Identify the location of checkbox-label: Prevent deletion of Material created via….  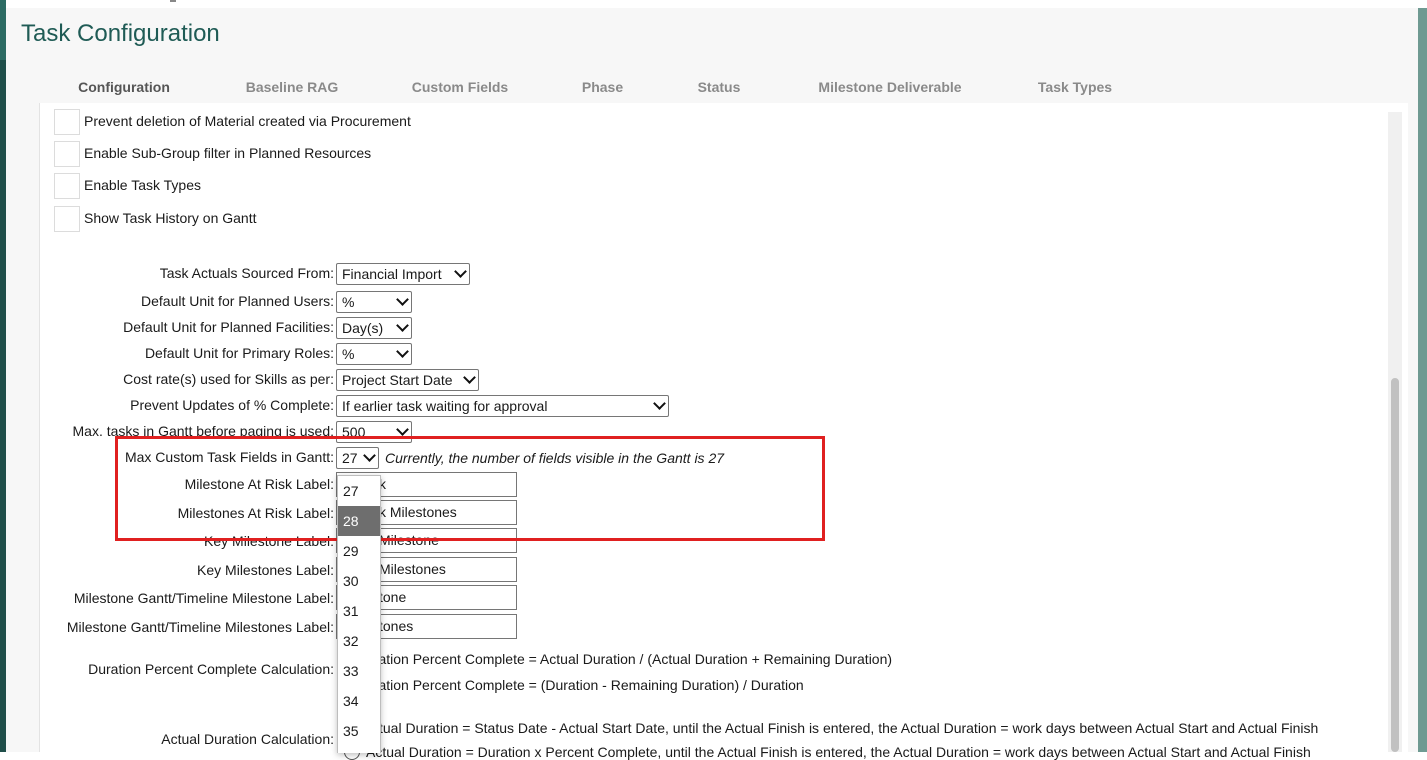
(247, 121).